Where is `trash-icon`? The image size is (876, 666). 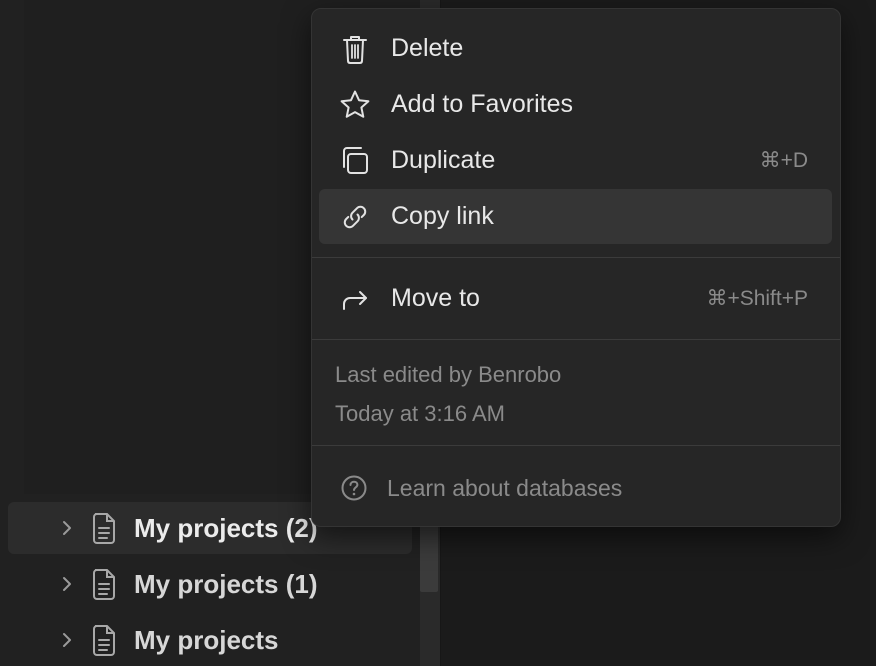 trash-icon is located at coordinates (355, 49).